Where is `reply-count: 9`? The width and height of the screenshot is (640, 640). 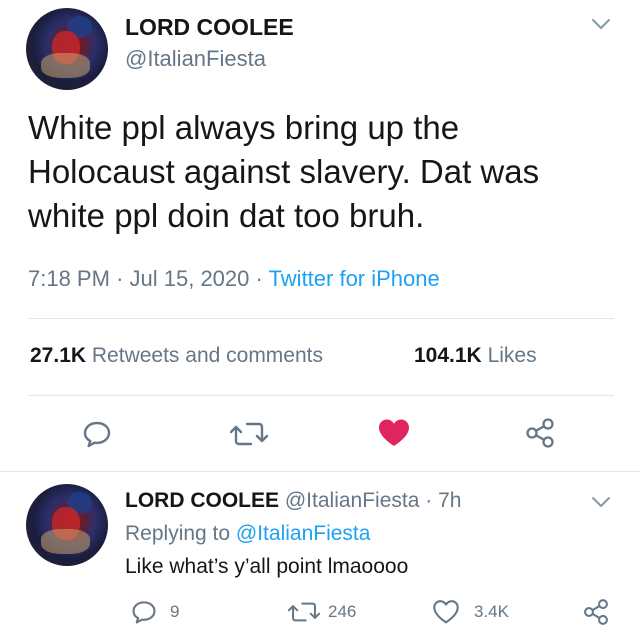 reply-count: 9 is located at coordinates (175, 611).